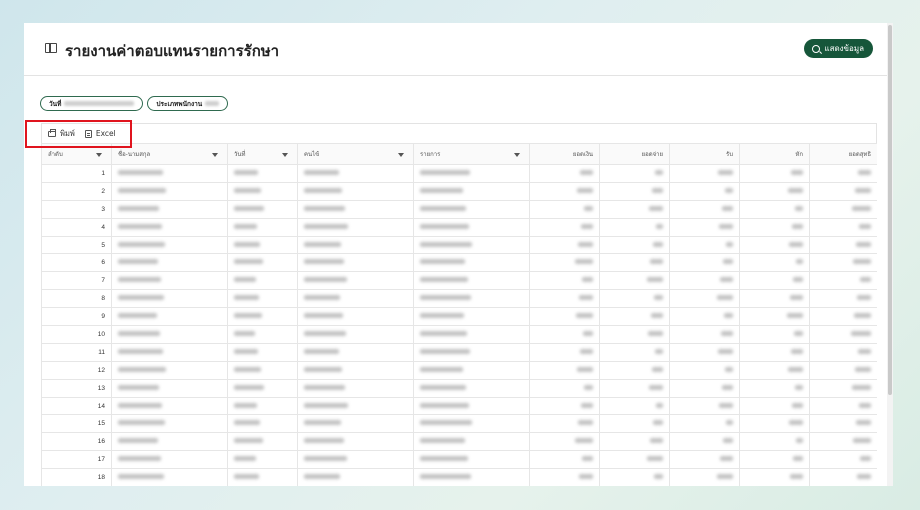 The height and width of the screenshot is (510, 920). What do you see at coordinates (459, 370) in the screenshot?
I see `table-row: 12` at bounding box center [459, 370].